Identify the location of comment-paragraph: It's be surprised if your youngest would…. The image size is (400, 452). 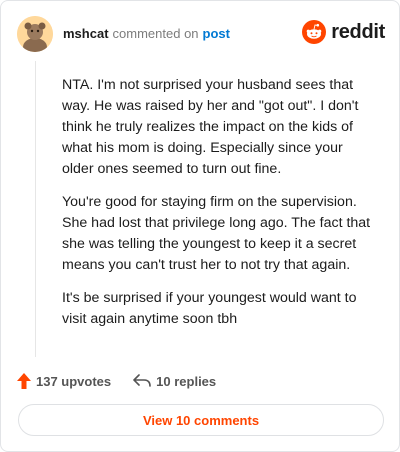
(209, 308).